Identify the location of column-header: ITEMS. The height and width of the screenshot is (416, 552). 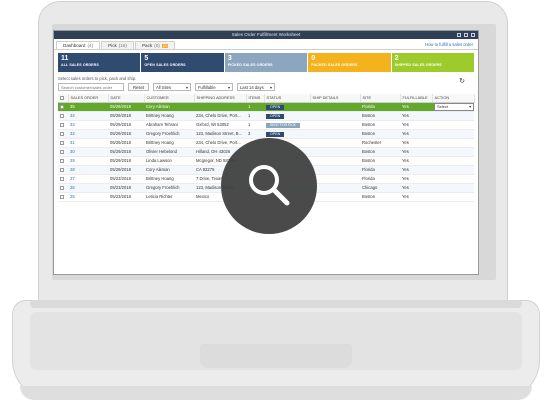
(255, 98).